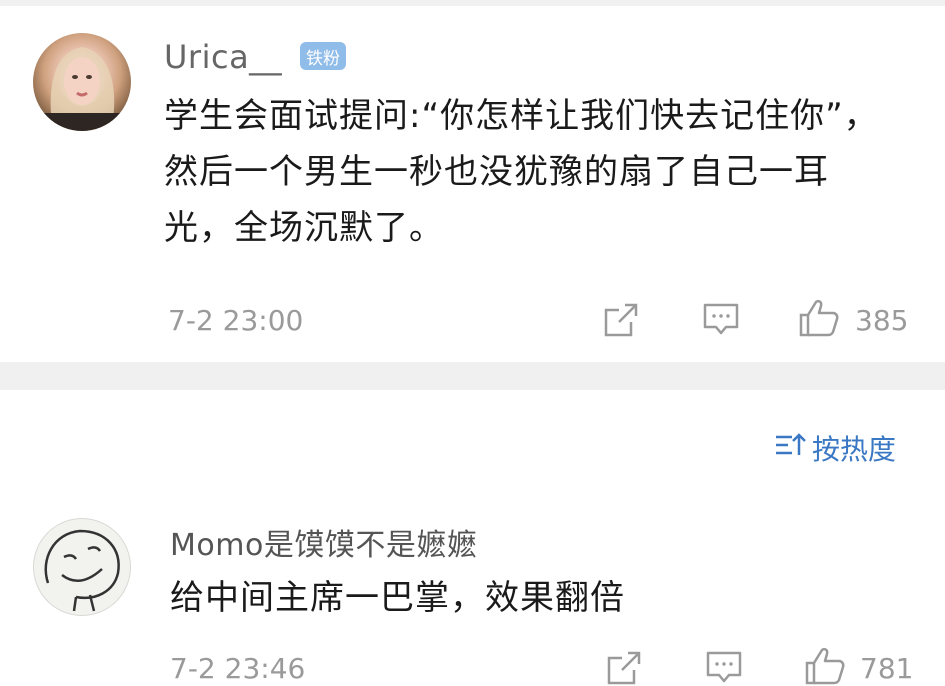 Image resolution: width=945 pixels, height=686 pixels. What do you see at coordinates (854, 449) in the screenshot?
I see `sort-label: 按热度` at bounding box center [854, 449].